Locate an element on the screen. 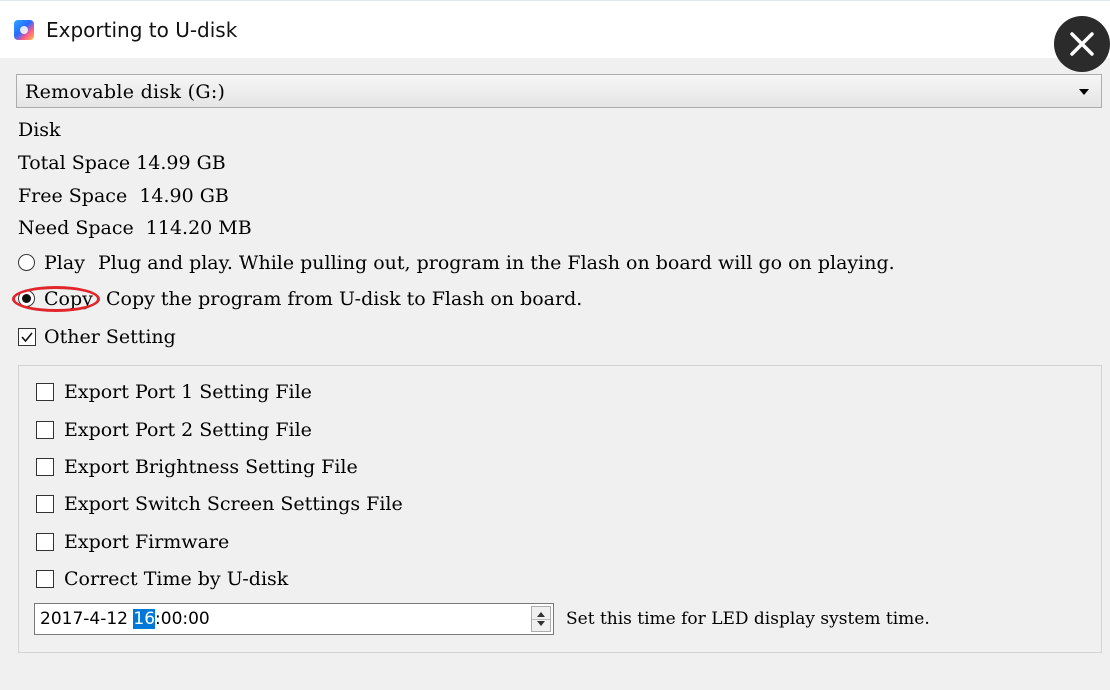  need-space: Need Space 114.20 MB is located at coordinates (135, 228).